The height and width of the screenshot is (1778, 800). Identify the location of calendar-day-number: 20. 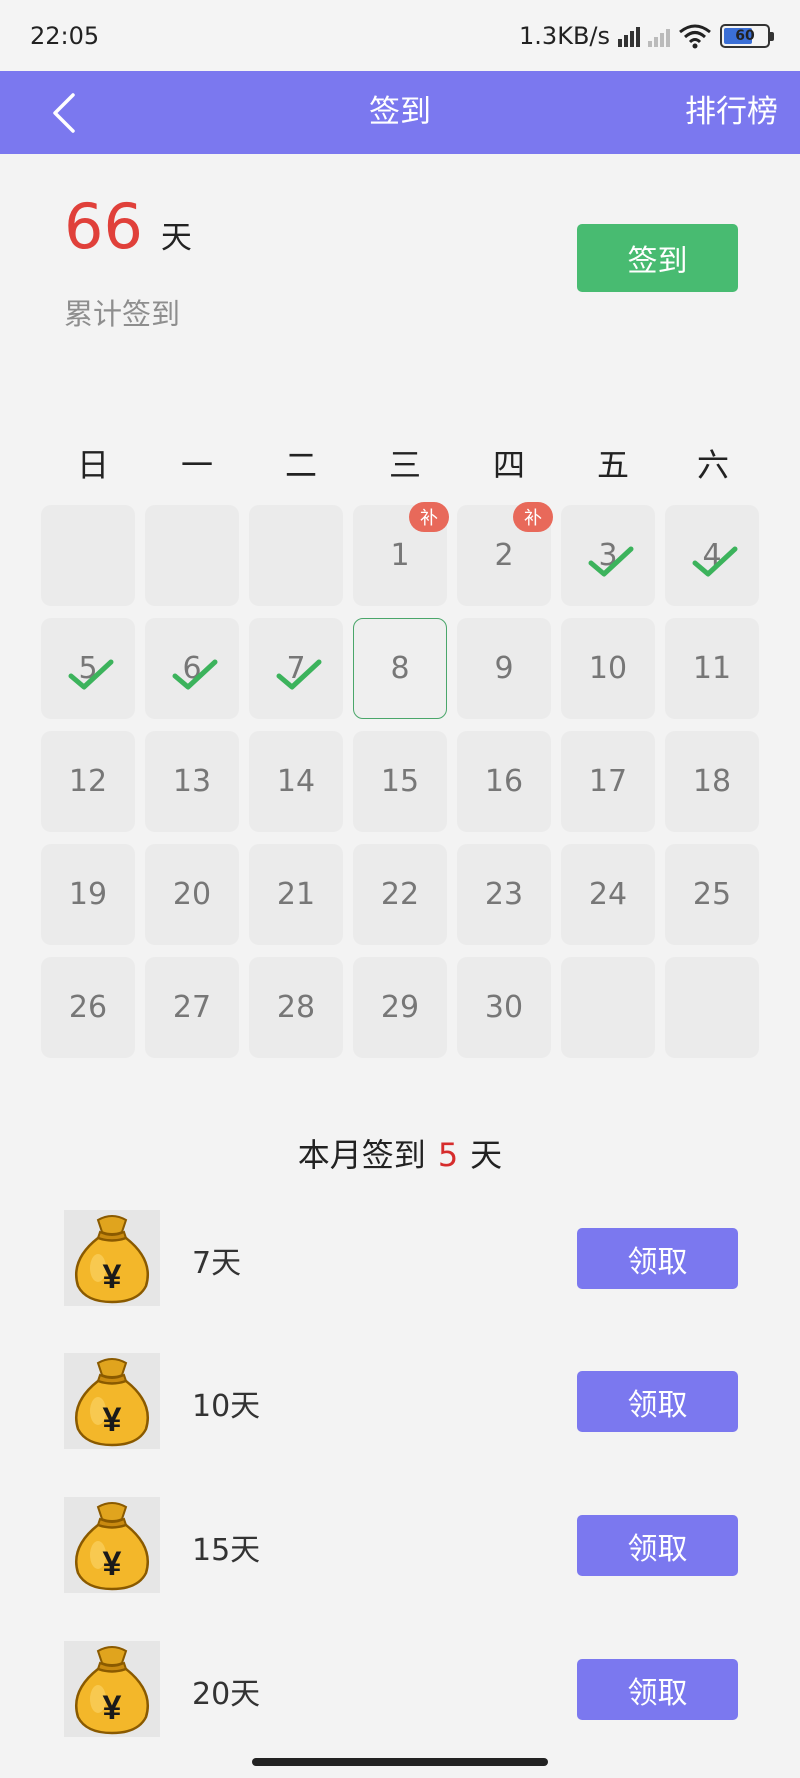
(192, 894).